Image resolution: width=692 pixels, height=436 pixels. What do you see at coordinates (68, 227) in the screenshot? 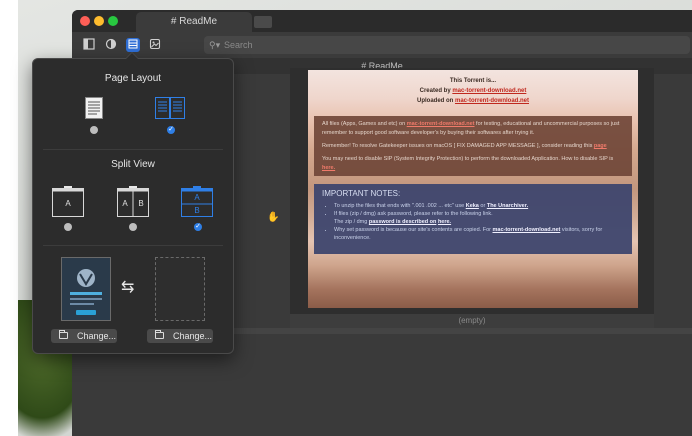
I see `split-single-radio` at bounding box center [68, 227].